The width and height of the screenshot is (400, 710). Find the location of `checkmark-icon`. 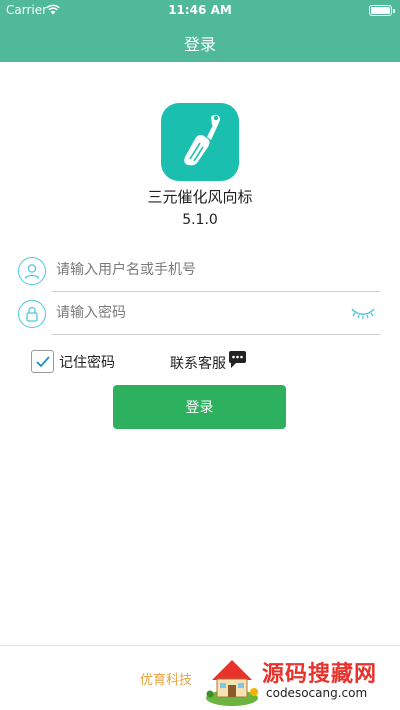

checkmark-icon is located at coordinates (42, 361).